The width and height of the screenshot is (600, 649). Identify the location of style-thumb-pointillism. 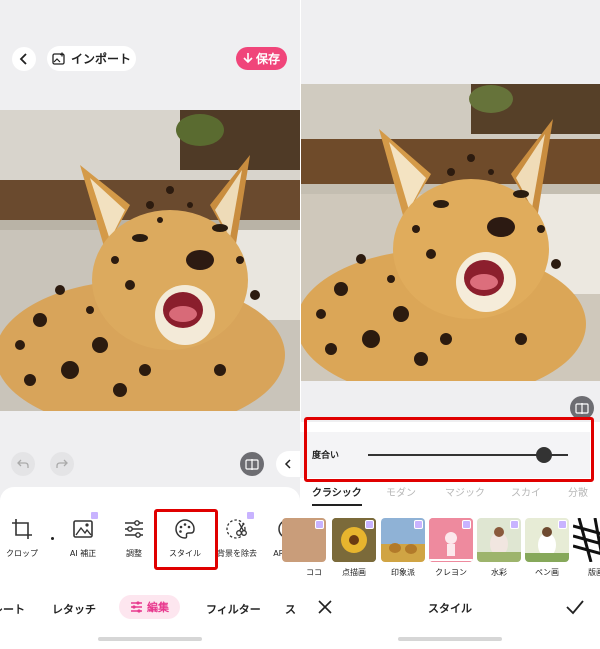
(354, 540).